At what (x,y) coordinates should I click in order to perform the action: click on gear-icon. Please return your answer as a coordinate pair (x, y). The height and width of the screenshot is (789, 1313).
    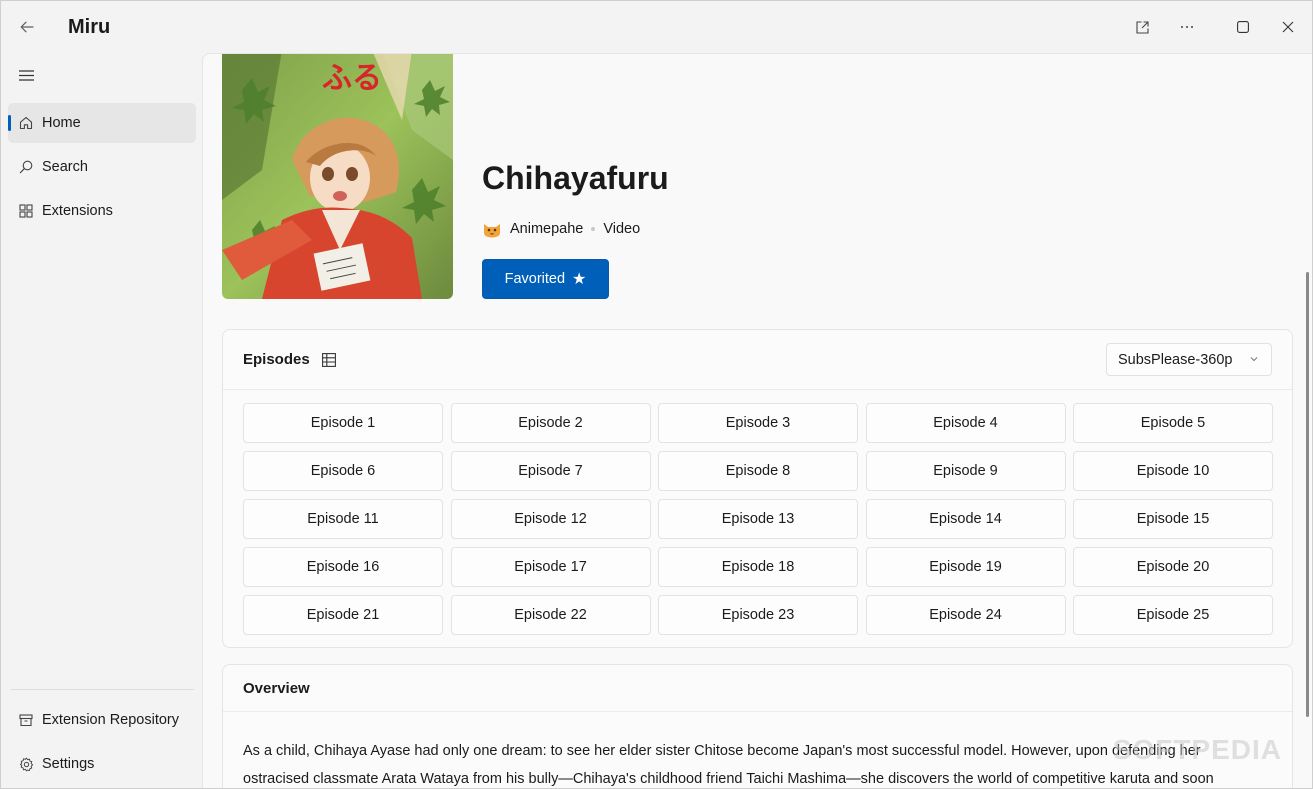
    Looking at the image, I should click on (26, 764).